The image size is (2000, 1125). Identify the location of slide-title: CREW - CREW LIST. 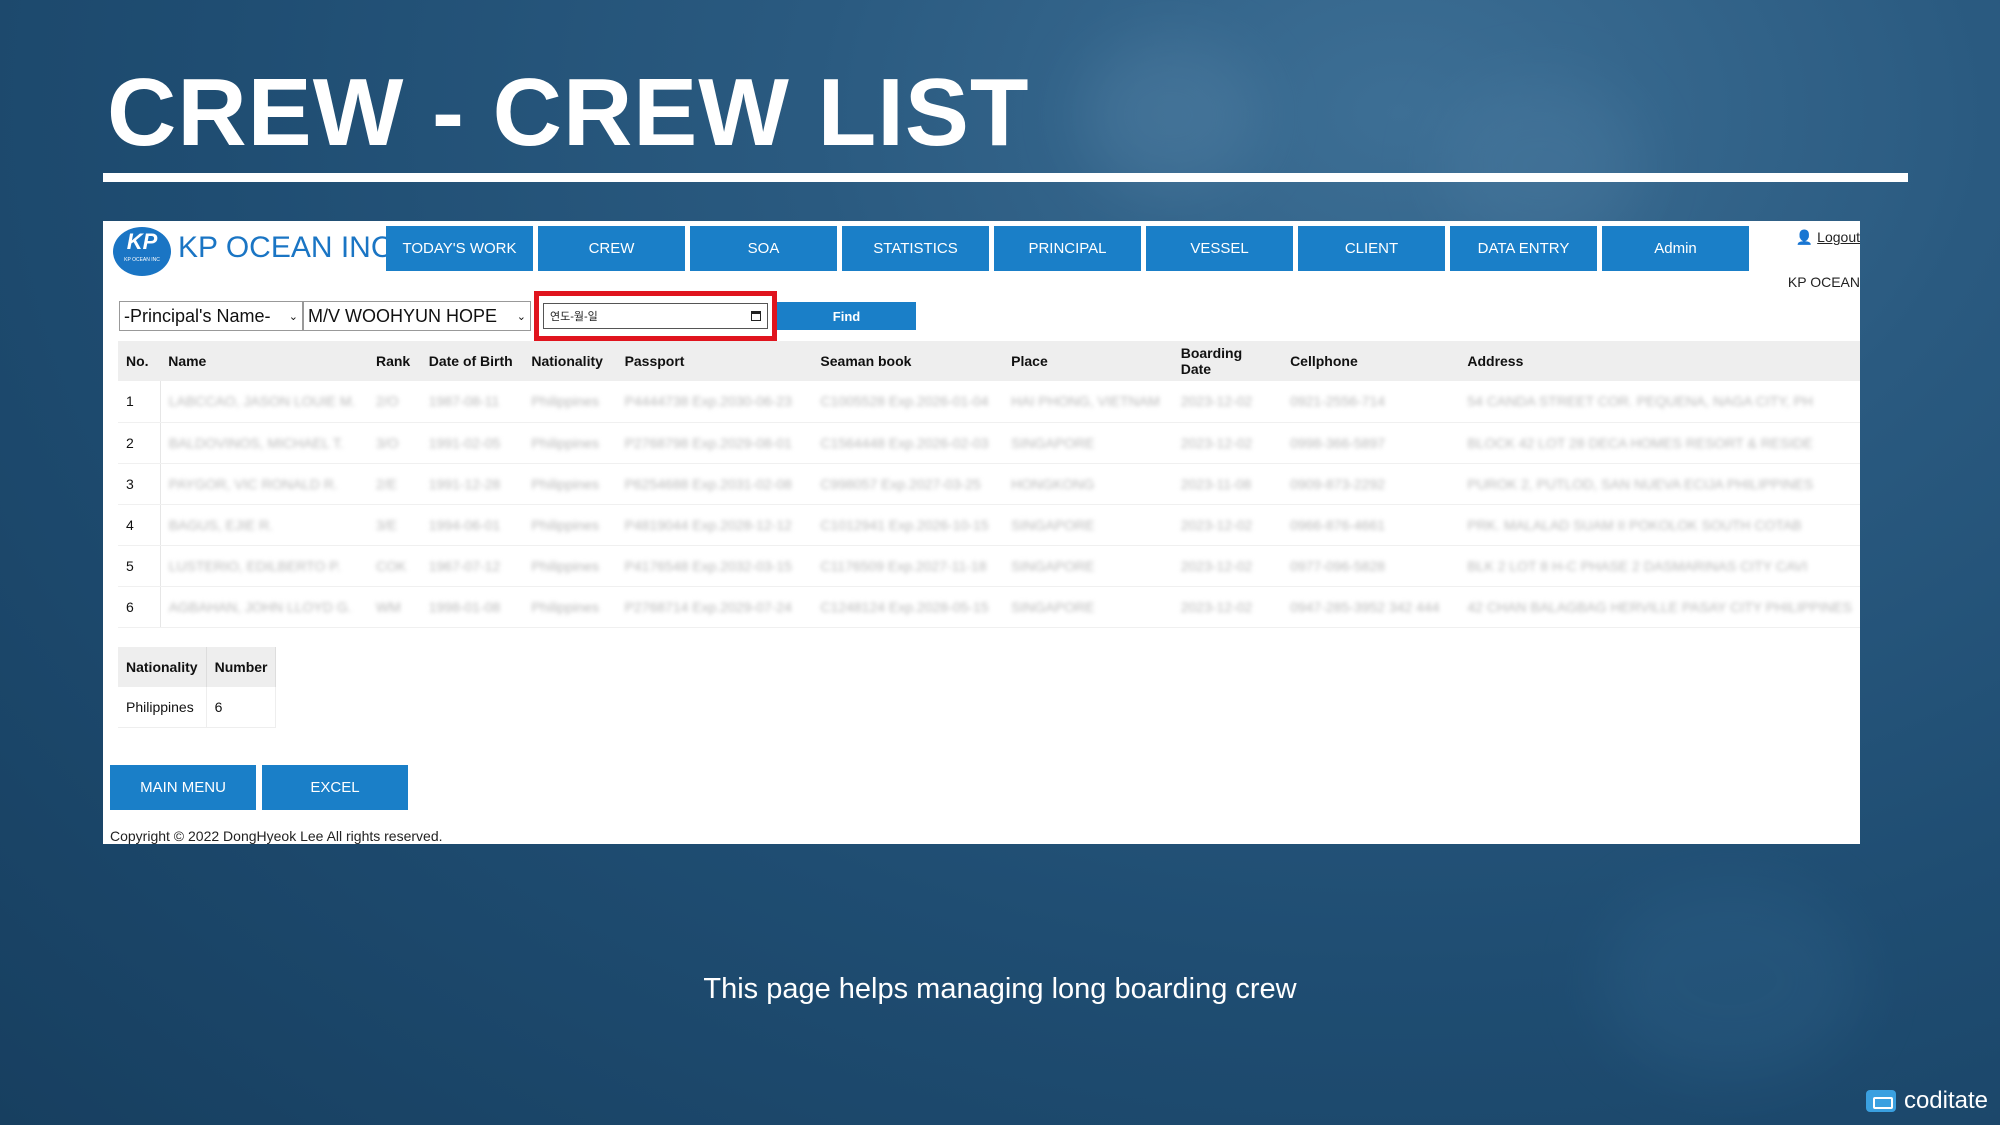
(568, 112).